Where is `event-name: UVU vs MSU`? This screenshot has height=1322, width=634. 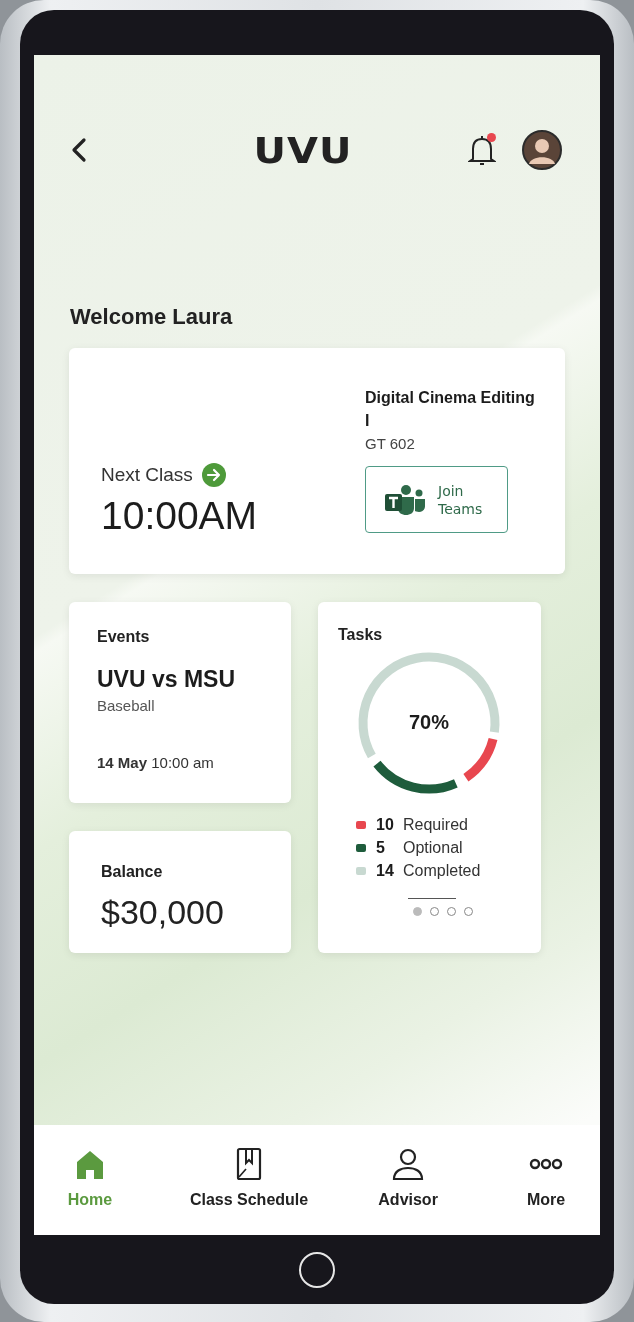
event-name: UVU vs MSU is located at coordinates (167, 679).